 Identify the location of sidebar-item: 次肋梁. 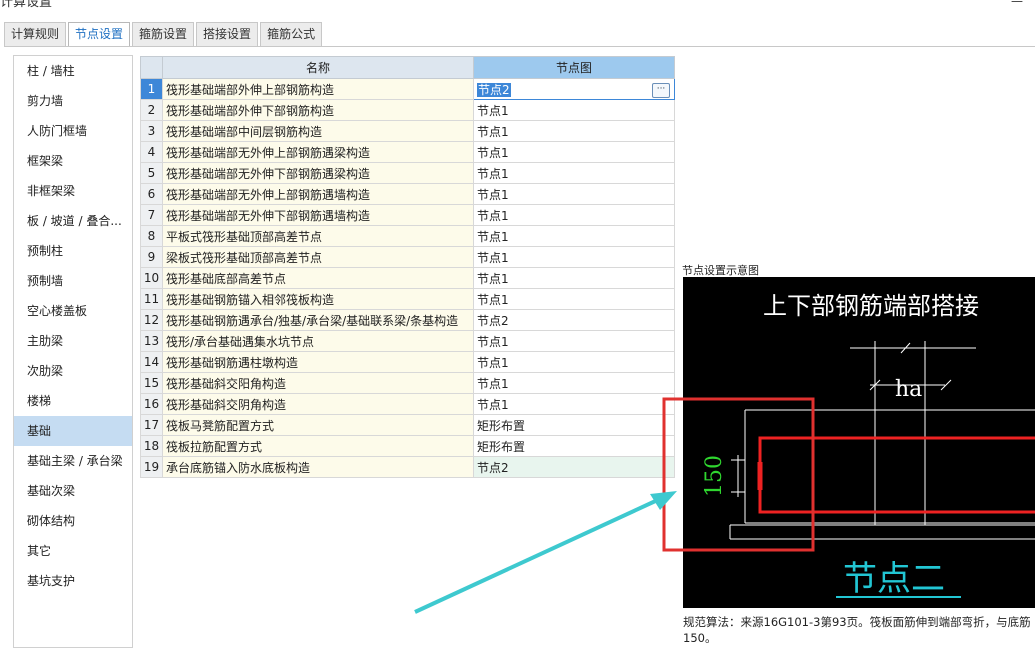
(73, 371).